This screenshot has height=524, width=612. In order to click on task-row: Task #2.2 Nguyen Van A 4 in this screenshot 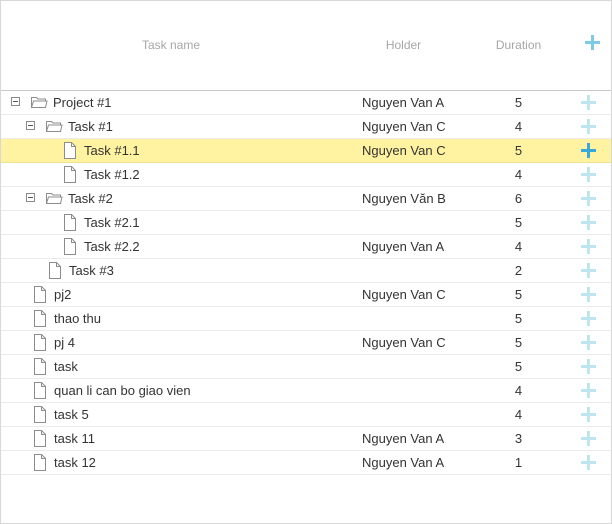, I will do `click(306, 247)`.